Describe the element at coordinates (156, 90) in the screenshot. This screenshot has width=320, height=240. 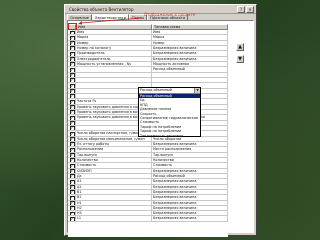
I see `dropdown-value: Расход объемный` at that location.